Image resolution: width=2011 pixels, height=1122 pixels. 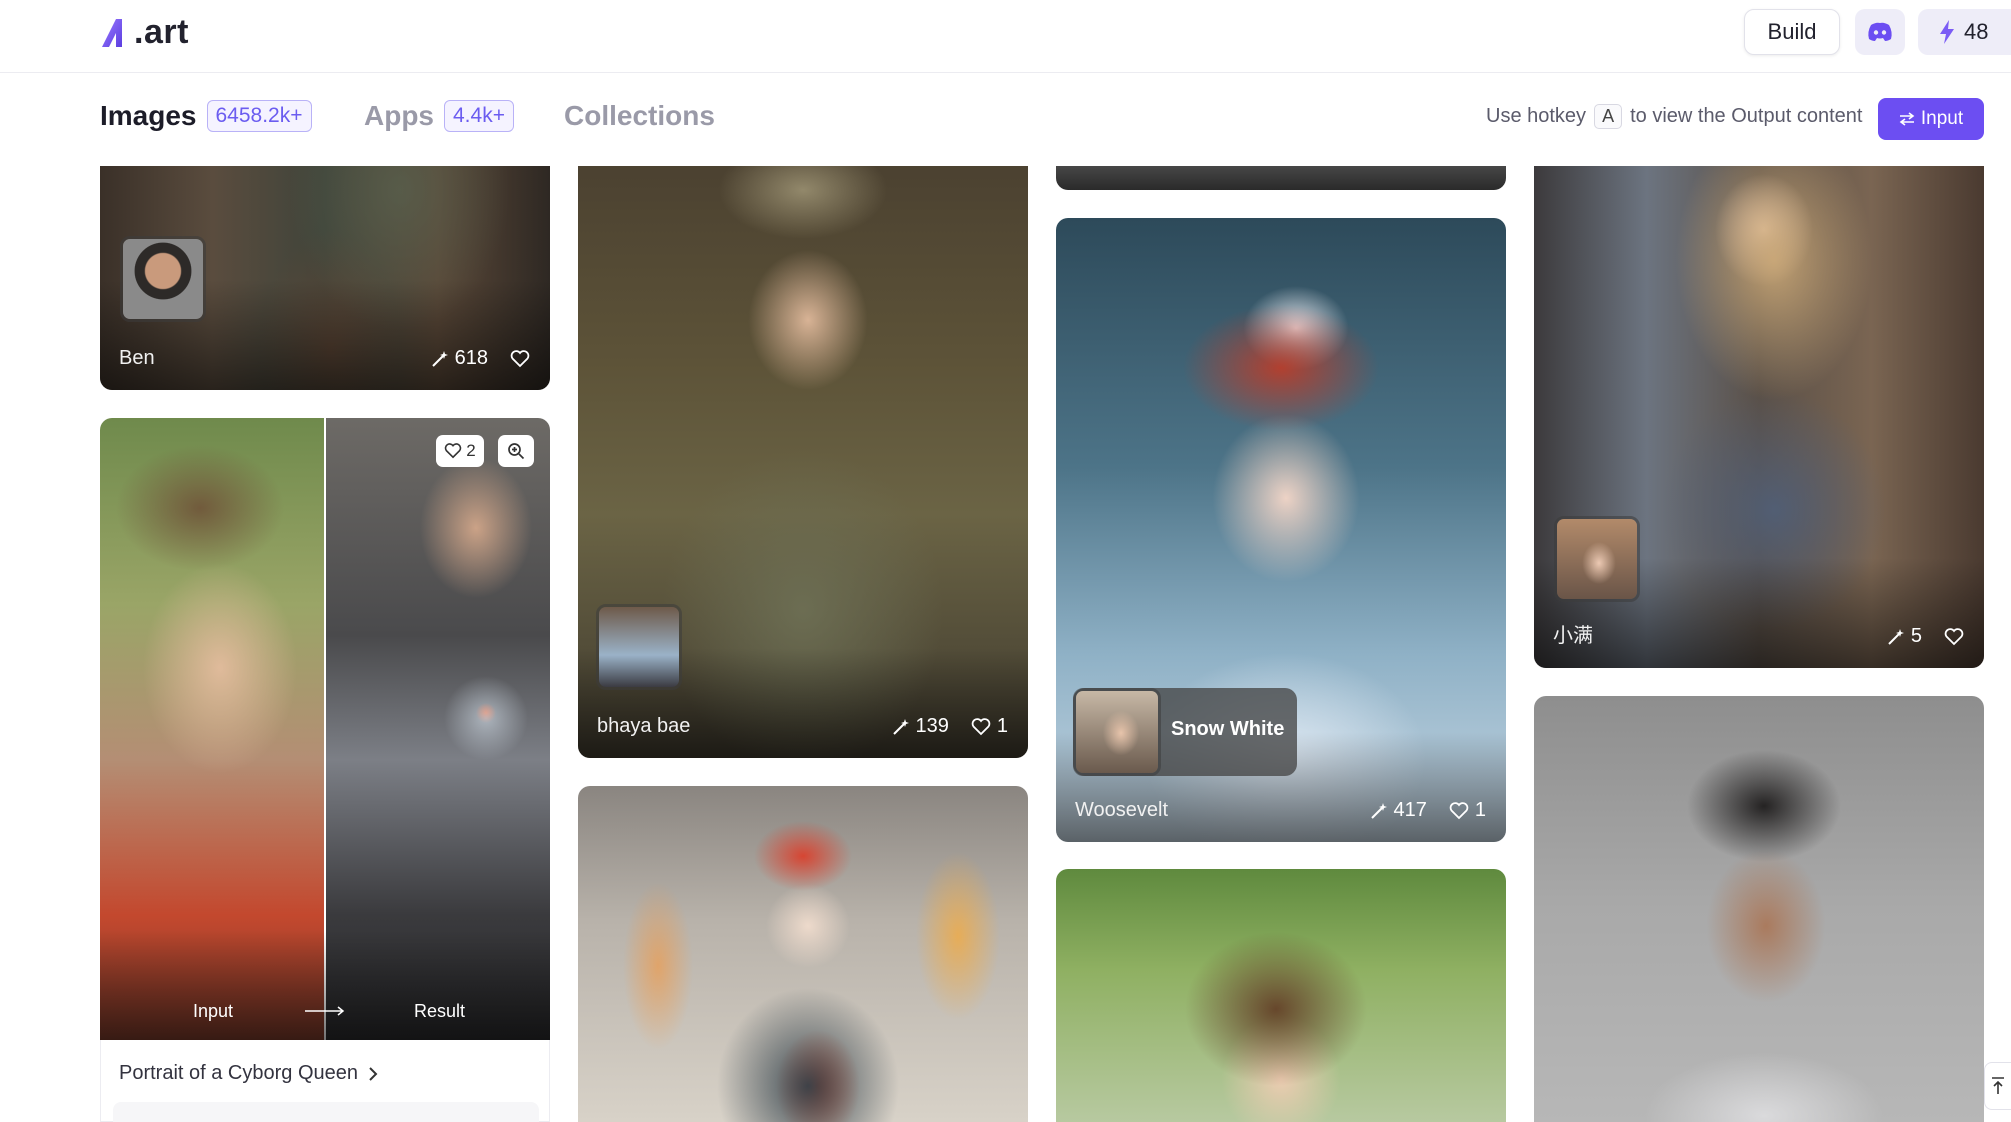 What do you see at coordinates (950, 726) in the screenshot?
I see `card-stats: 139 1` at bounding box center [950, 726].